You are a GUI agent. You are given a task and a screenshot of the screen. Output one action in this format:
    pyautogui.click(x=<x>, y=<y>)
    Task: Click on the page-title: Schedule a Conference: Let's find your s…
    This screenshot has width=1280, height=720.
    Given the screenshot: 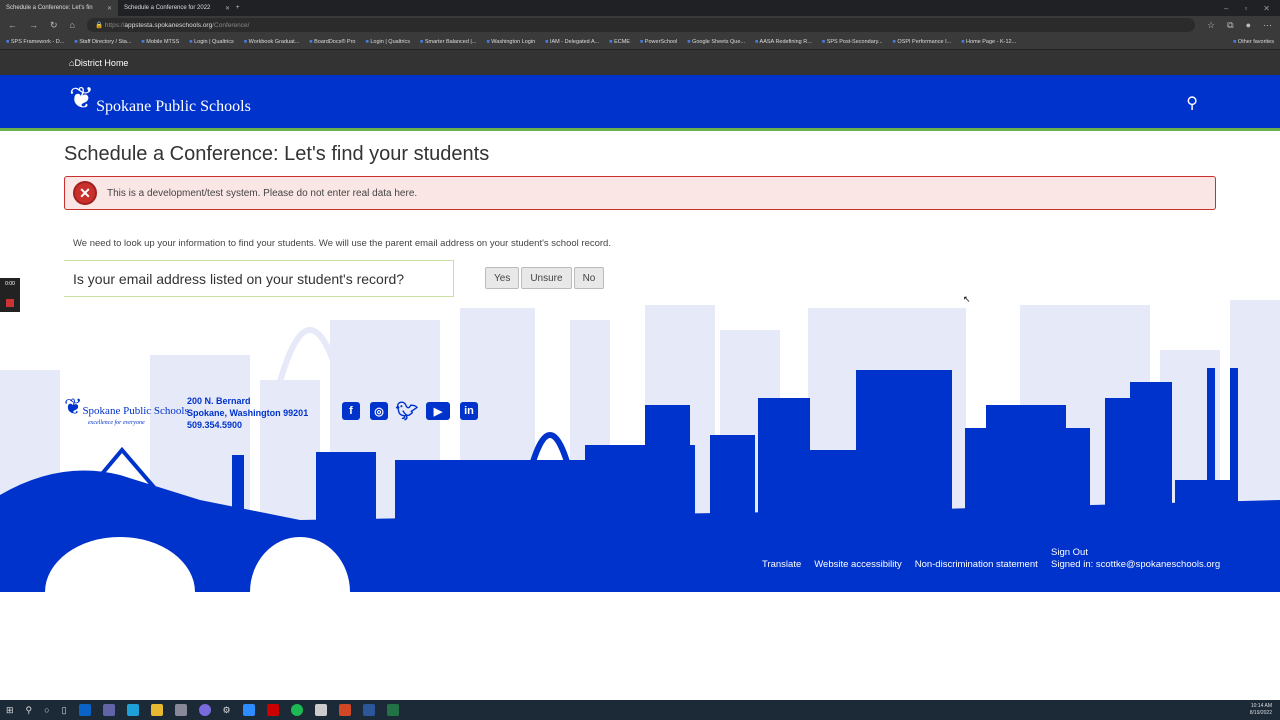 What is the action you would take?
    pyautogui.click(x=277, y=154)
    